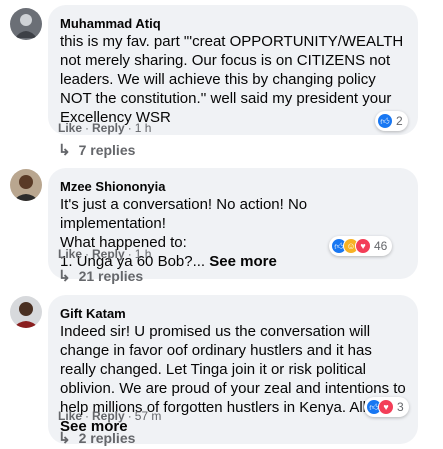 This screenshot has width=443, height=449. Describe the element at coordinates (233, 187) in the screenshot. I see `comment-author: Mzee Shiononyia` at that location.